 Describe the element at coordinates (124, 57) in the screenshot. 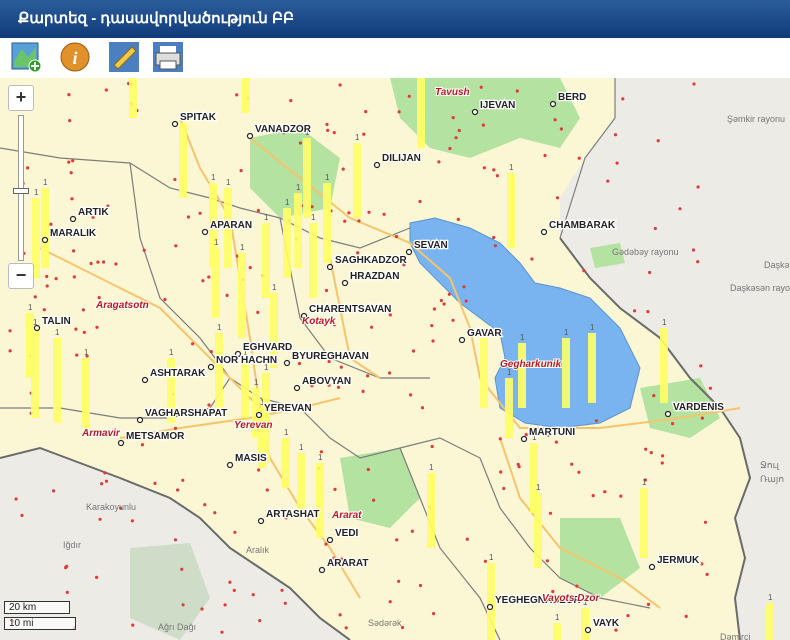

I see `measure-button` at that location.